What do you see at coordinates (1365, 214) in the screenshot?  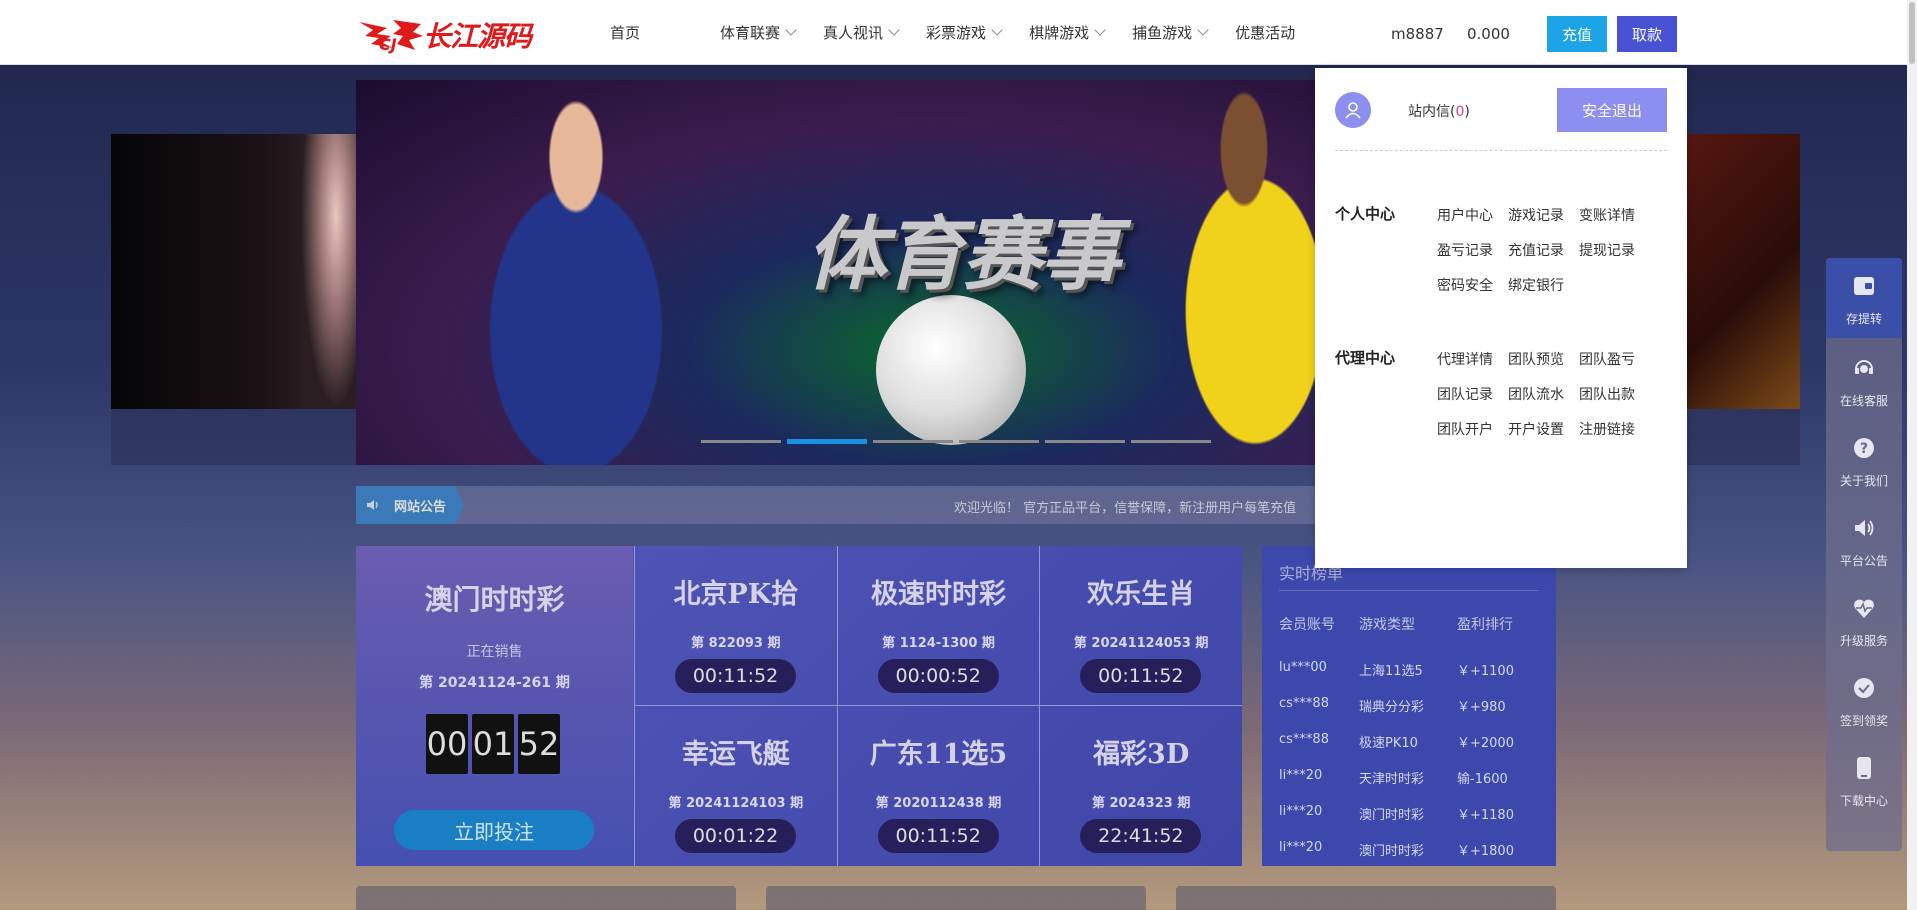 I see `personal-center-title: 个人中心` at bounding box center [1365, 214].